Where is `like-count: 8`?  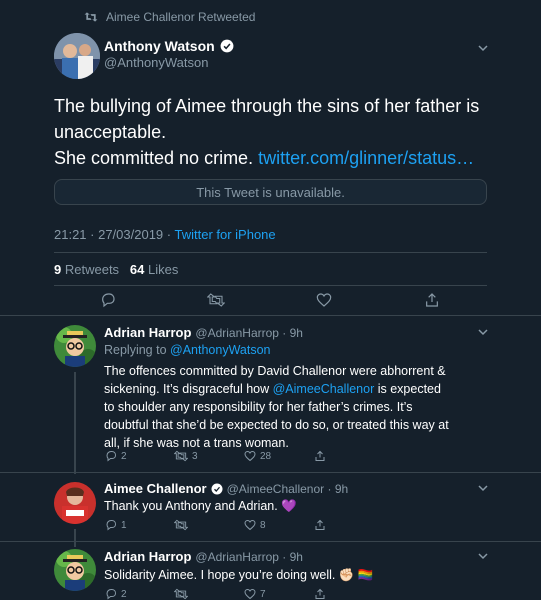
like-count: 8 is located at coordinates (263, 525).